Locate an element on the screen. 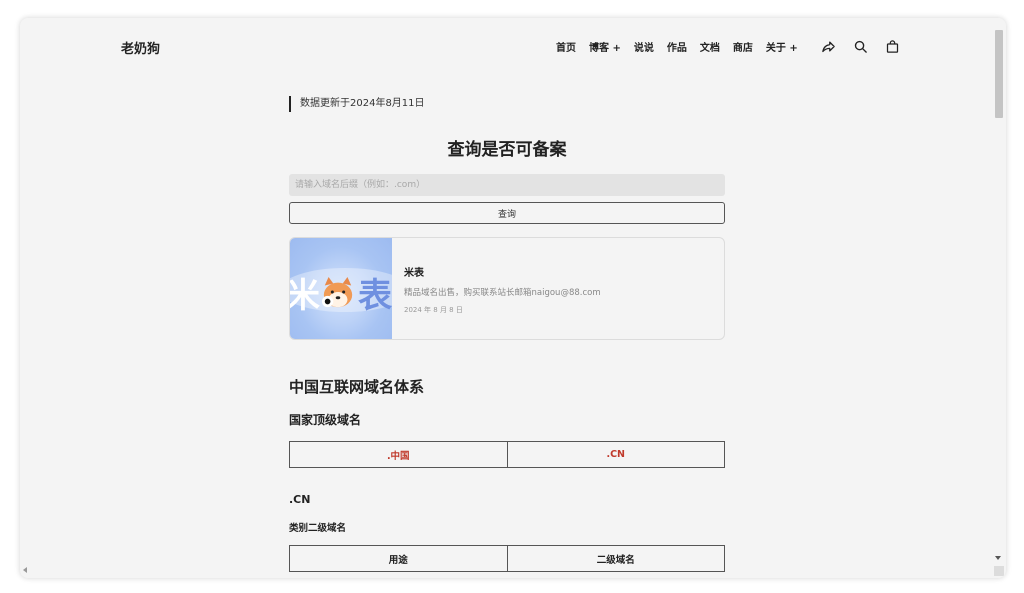 Image resolution: width=1024 pixels, height=593 pixels. nav-item-docs: 文档 is located at coordinates (710, 46).